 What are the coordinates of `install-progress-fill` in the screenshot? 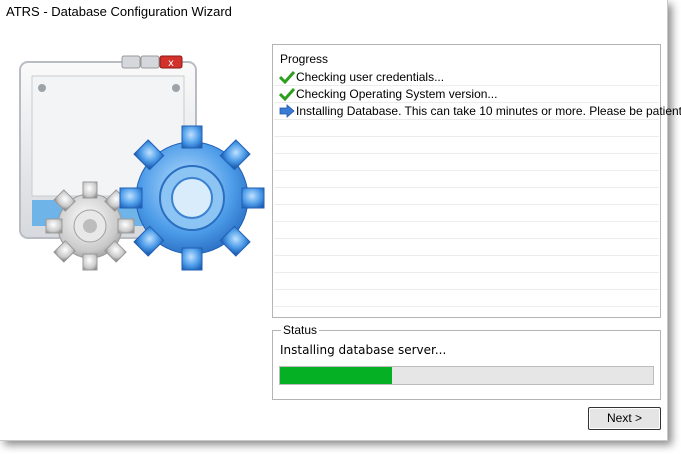 It's located at (336, 375).